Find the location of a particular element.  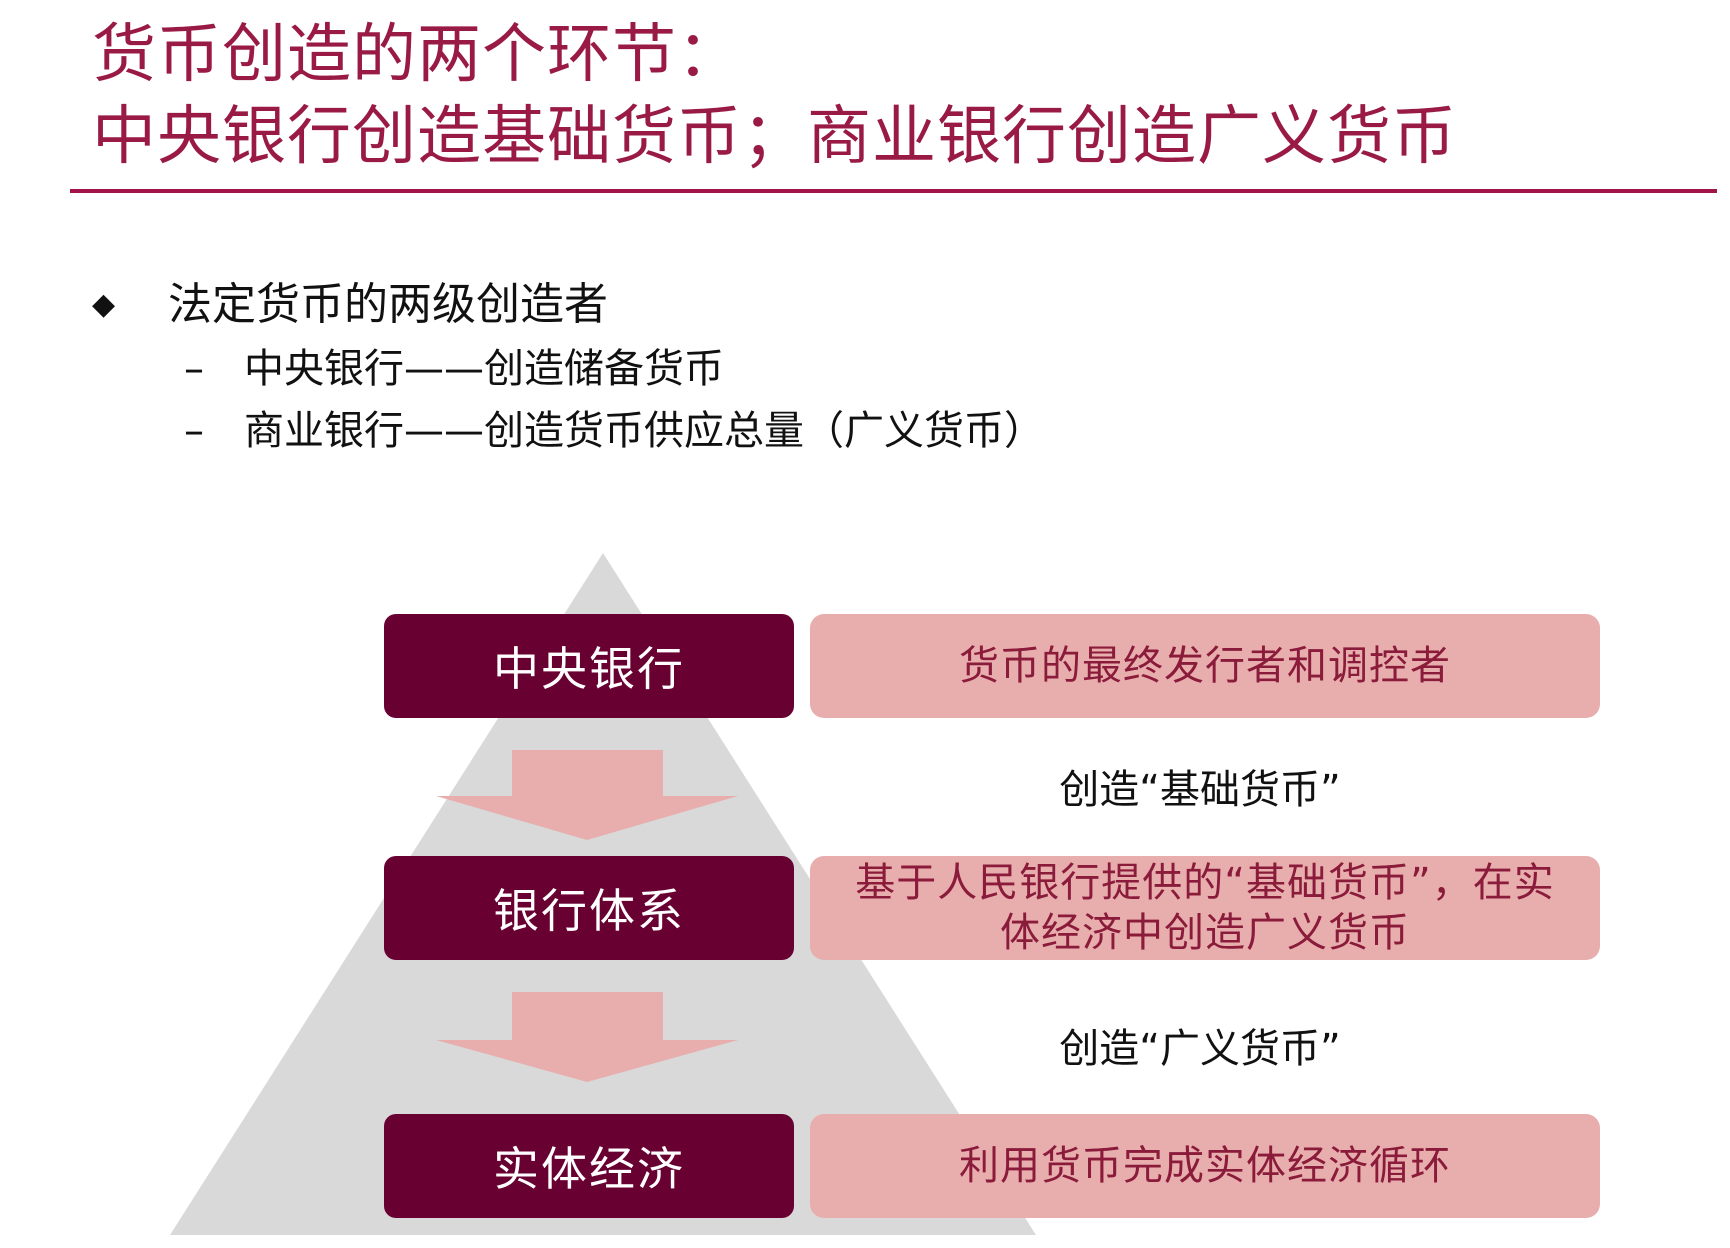

level-label-central-bank: 中央银行 is located at coordinates (589, 669).